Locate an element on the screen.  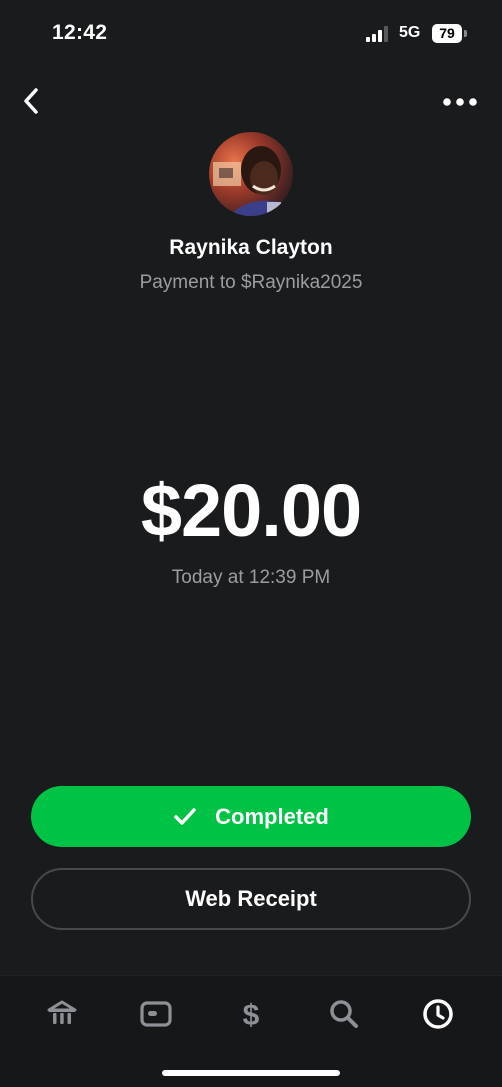
card-icon is located at coordinates (156, 1014).